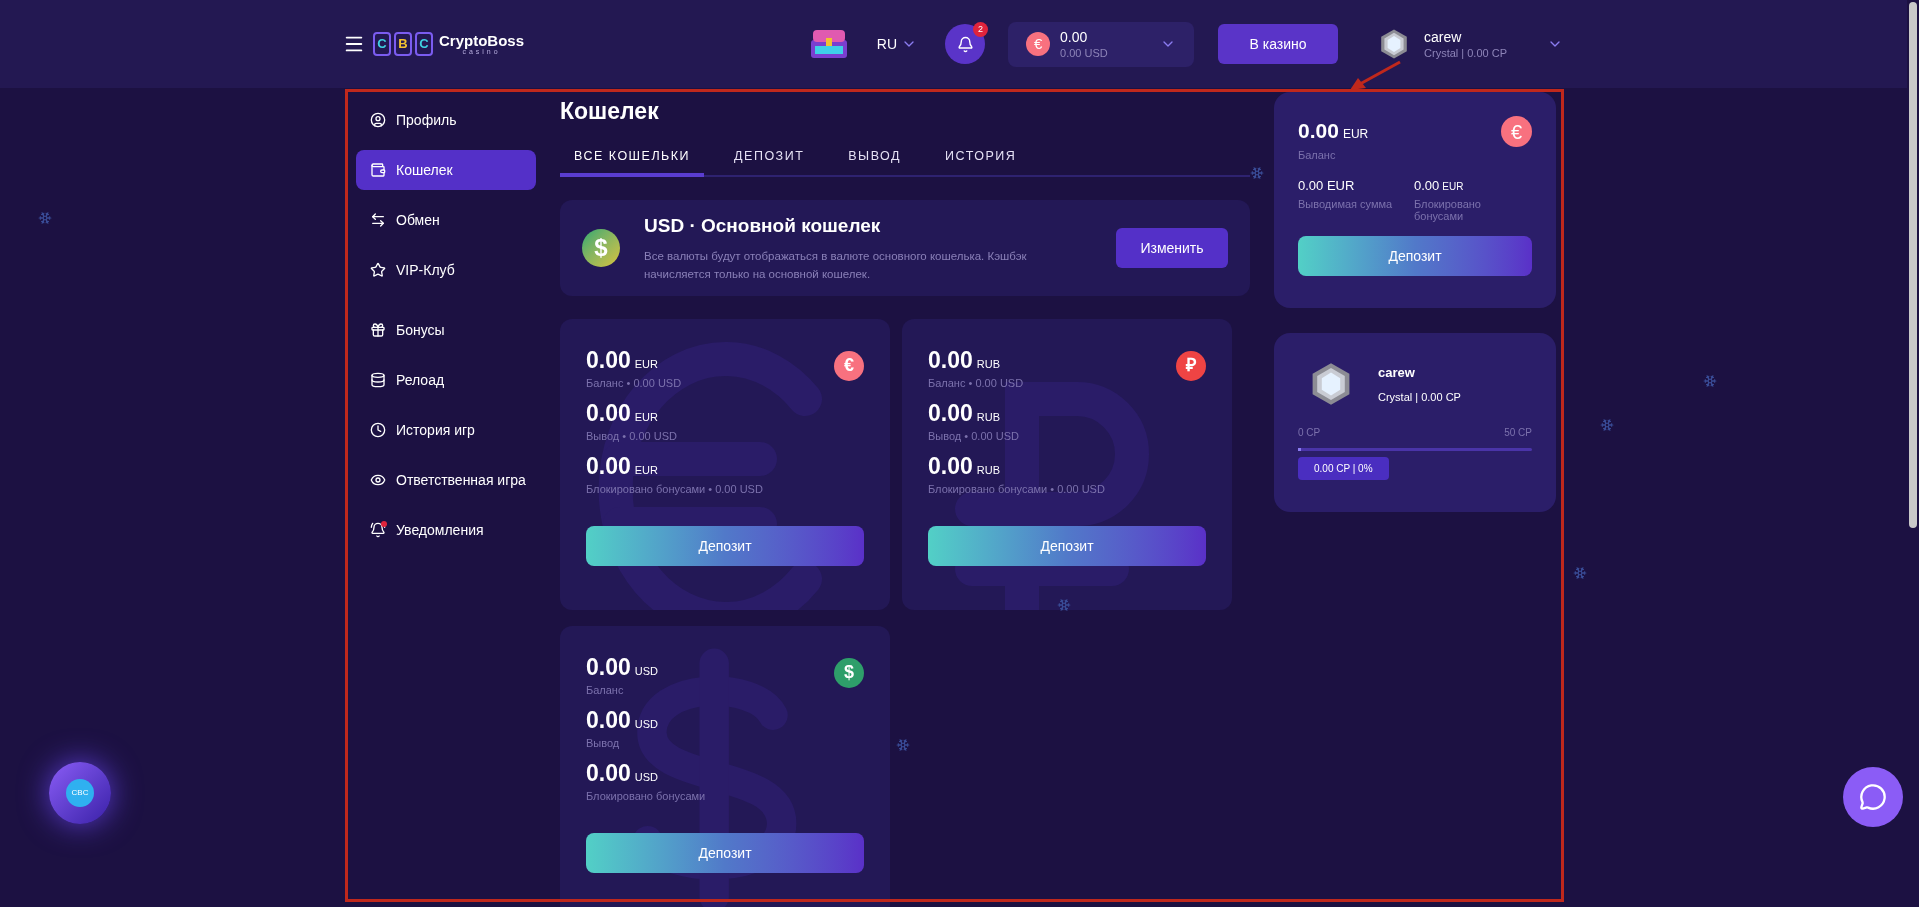  I want to click on tab: ИСТОРИЯ, so click(981, 158).